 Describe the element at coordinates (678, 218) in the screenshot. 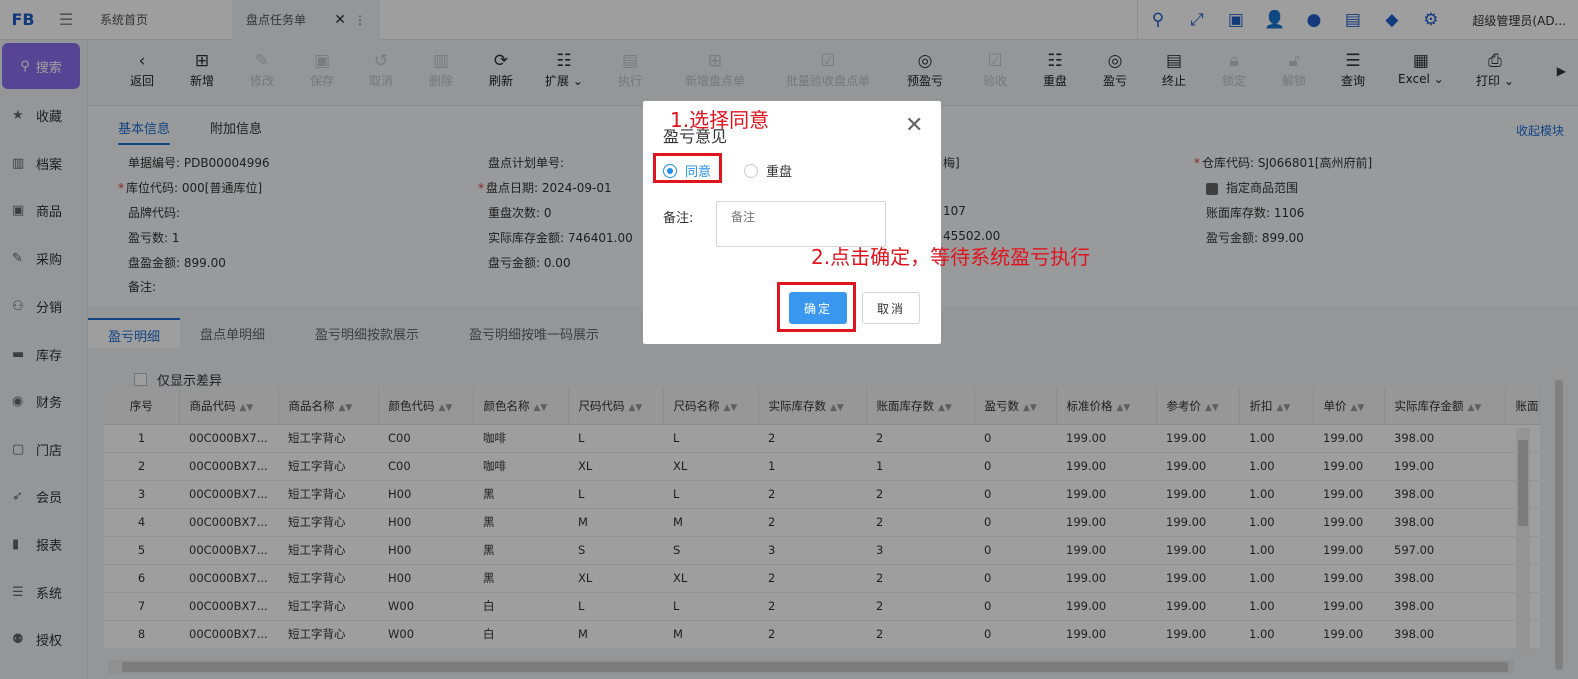

I see `remark-label: 备注:` at that location.